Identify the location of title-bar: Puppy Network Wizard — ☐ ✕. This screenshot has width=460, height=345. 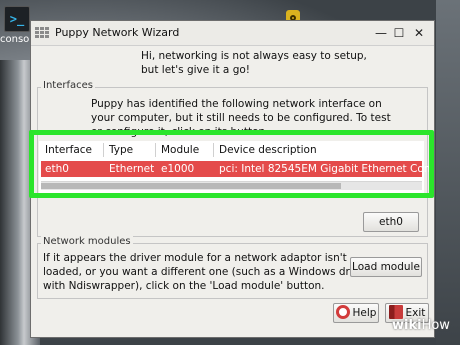
(232, 33).